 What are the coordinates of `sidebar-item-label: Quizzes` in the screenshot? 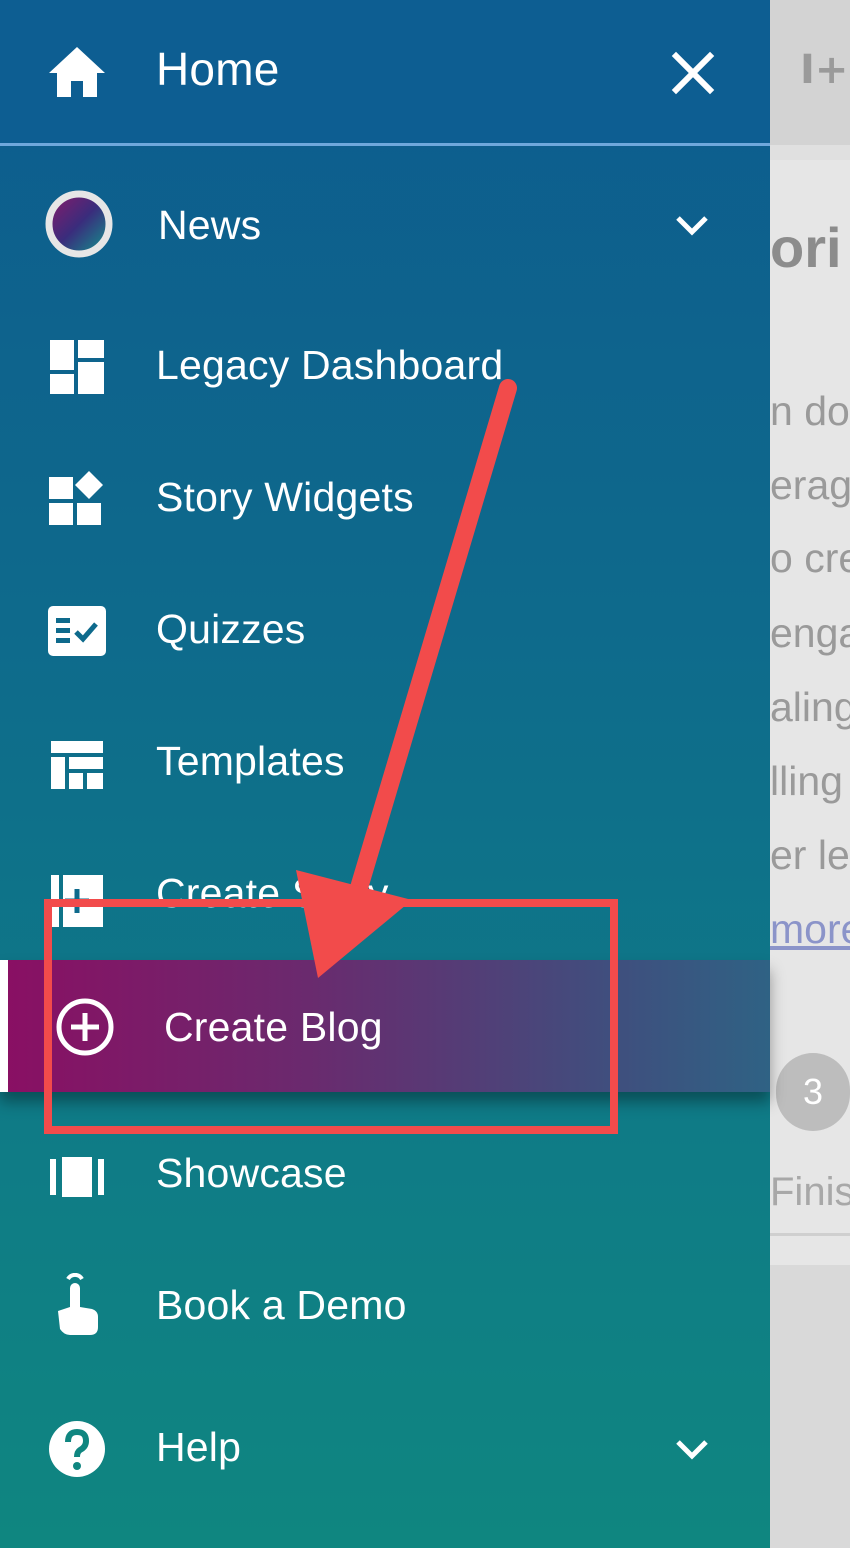 It's located at (231, 629).